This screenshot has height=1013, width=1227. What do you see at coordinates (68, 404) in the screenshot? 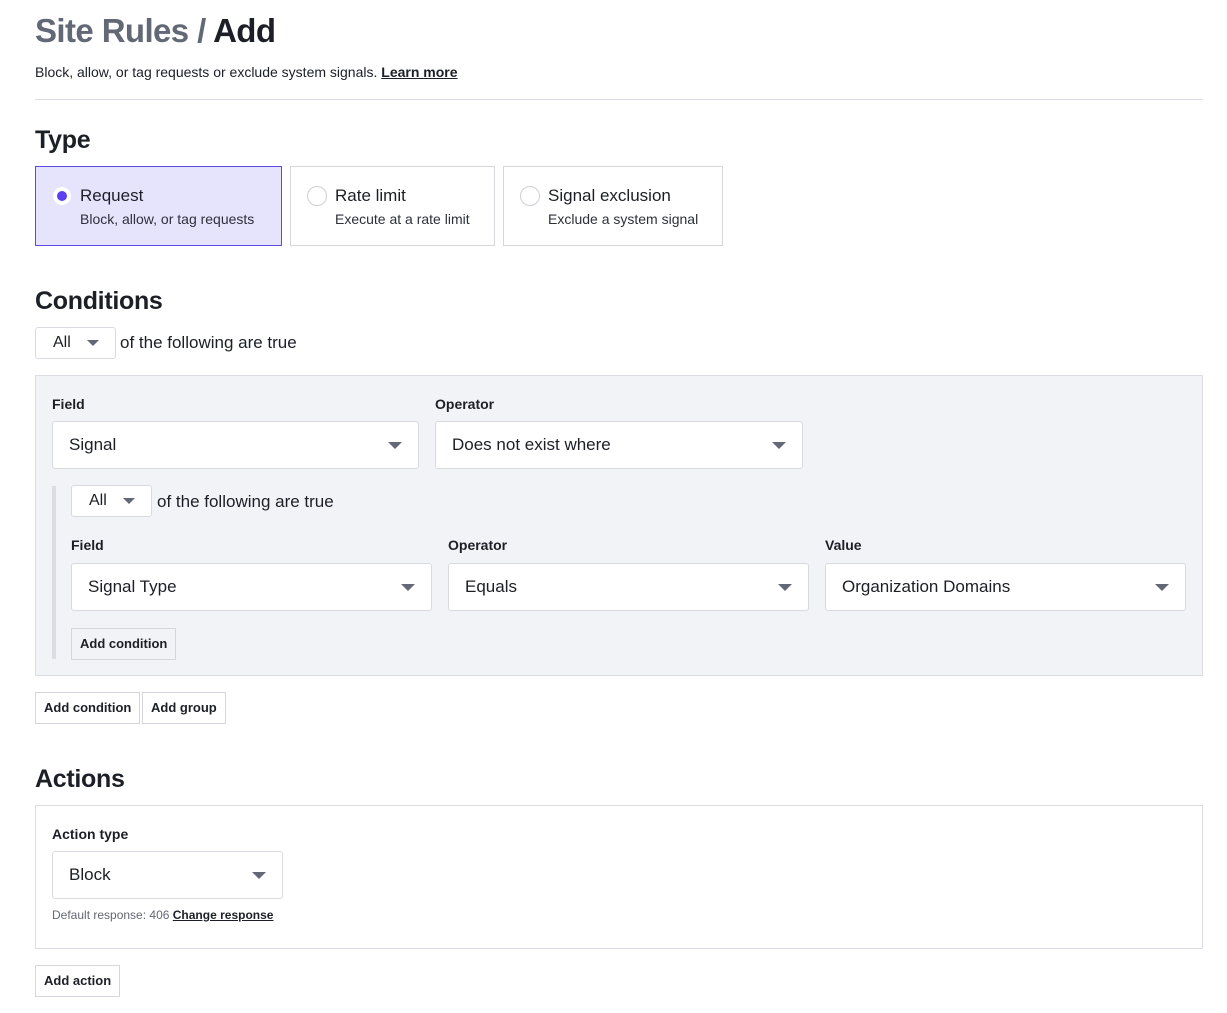
I see `field-label: Field` at bounding box center [68, 404].